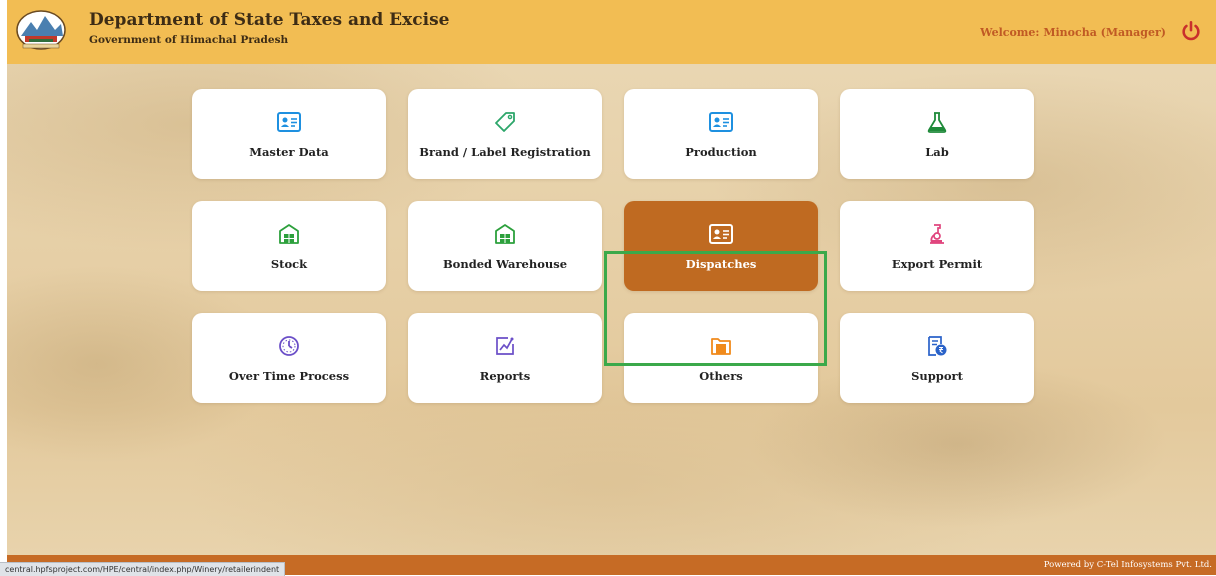 The image size is (1216, 576). I want to click on tile-over-time-process: Over Time Process, so click(289, 358).